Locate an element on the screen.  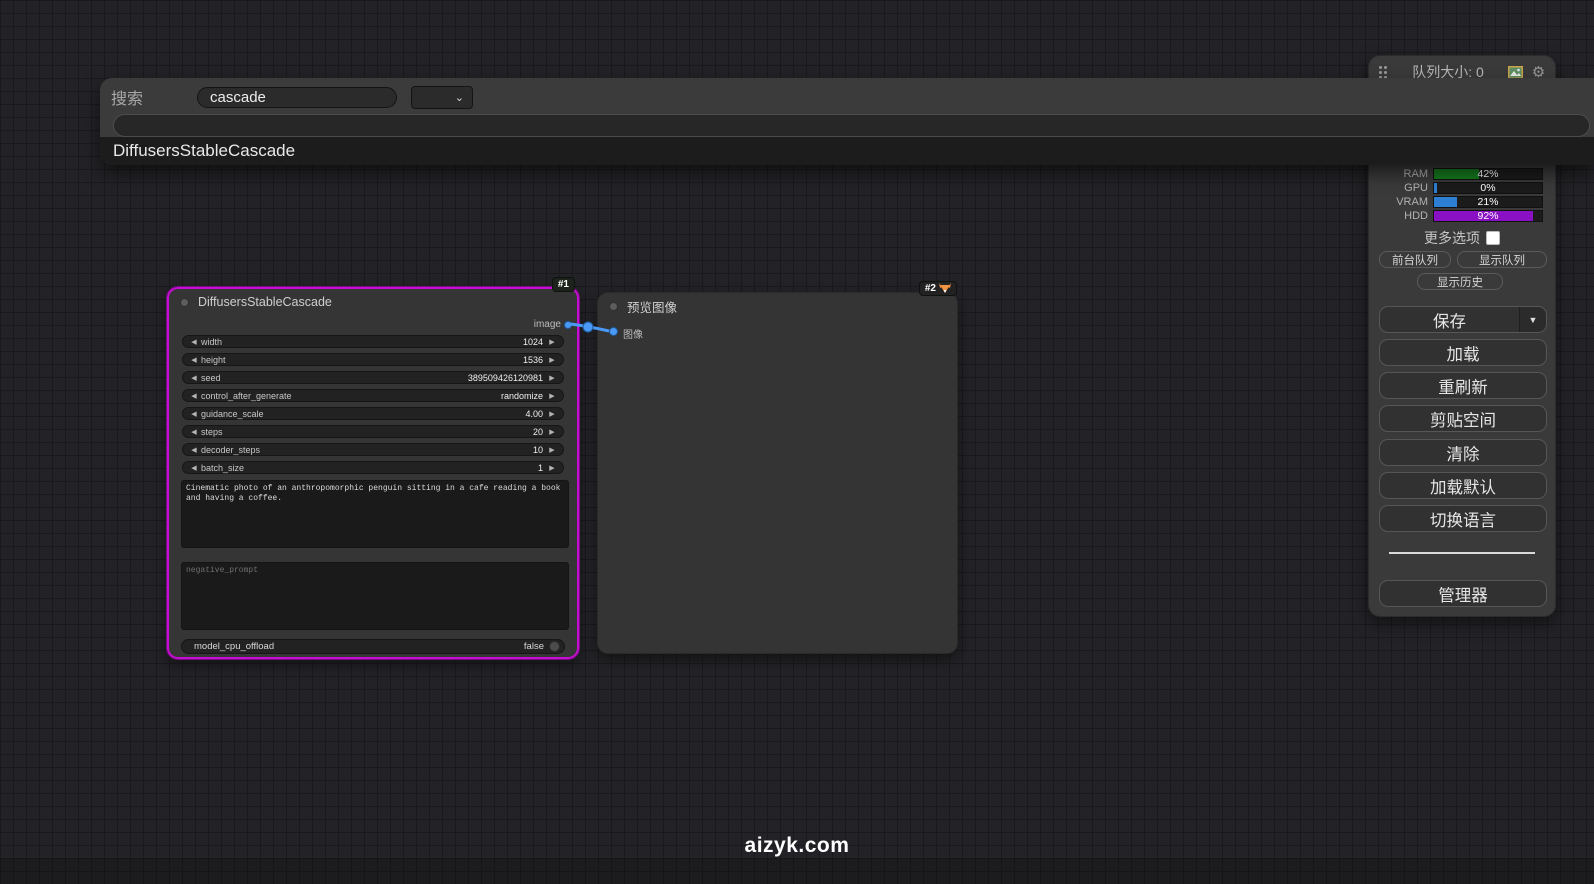
meter-percent: 92% is located at coordinates (1488, 216).